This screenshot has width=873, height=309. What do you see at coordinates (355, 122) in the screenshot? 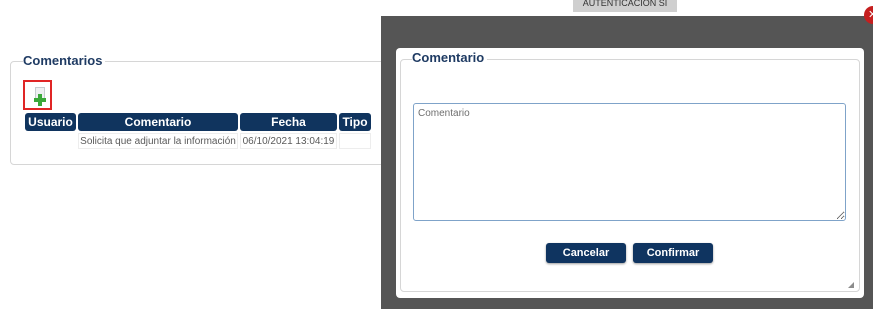
I see `column-header-tipo: Tipo` at bounding box center [355, 122].